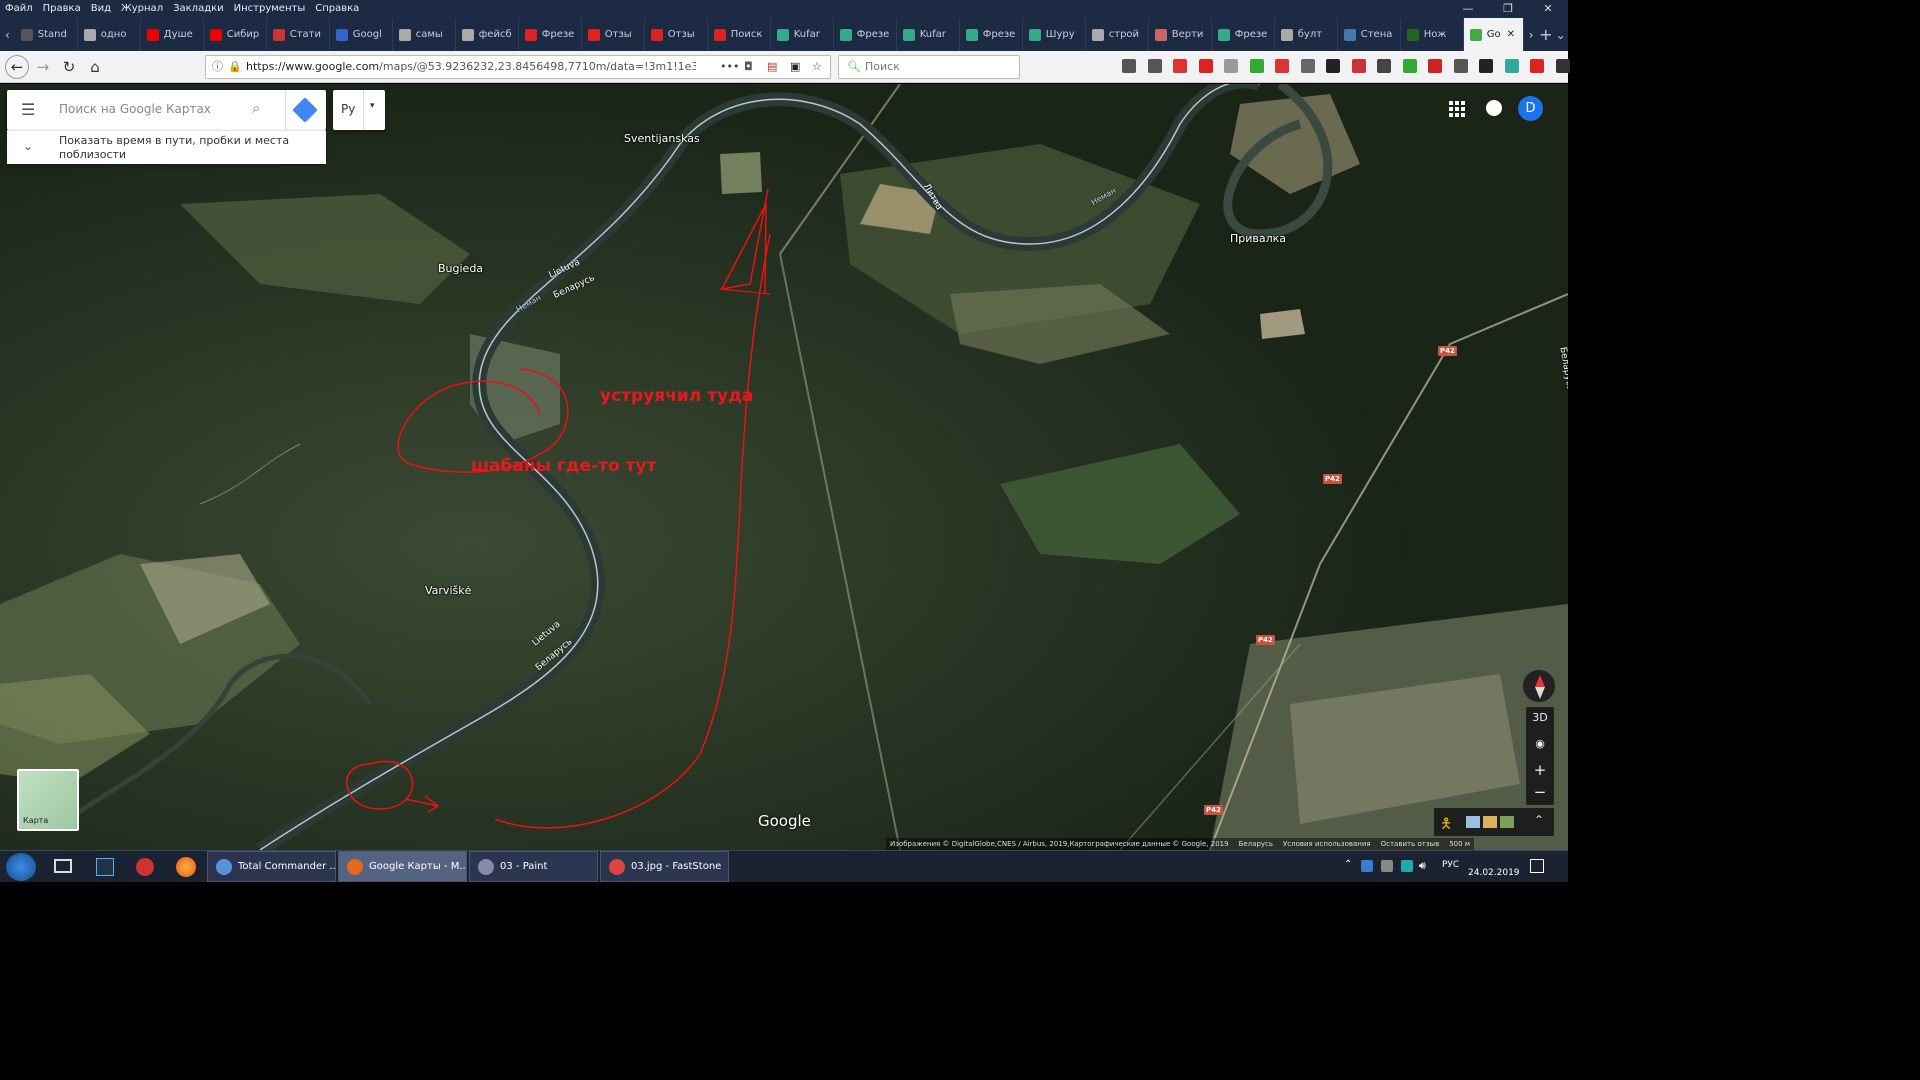 The width and height of the screenshot is (1920, 1080). Describe the element at coordinates (1327, 844) in the screenshot. I see `terms-link: Условия использования` at that location.